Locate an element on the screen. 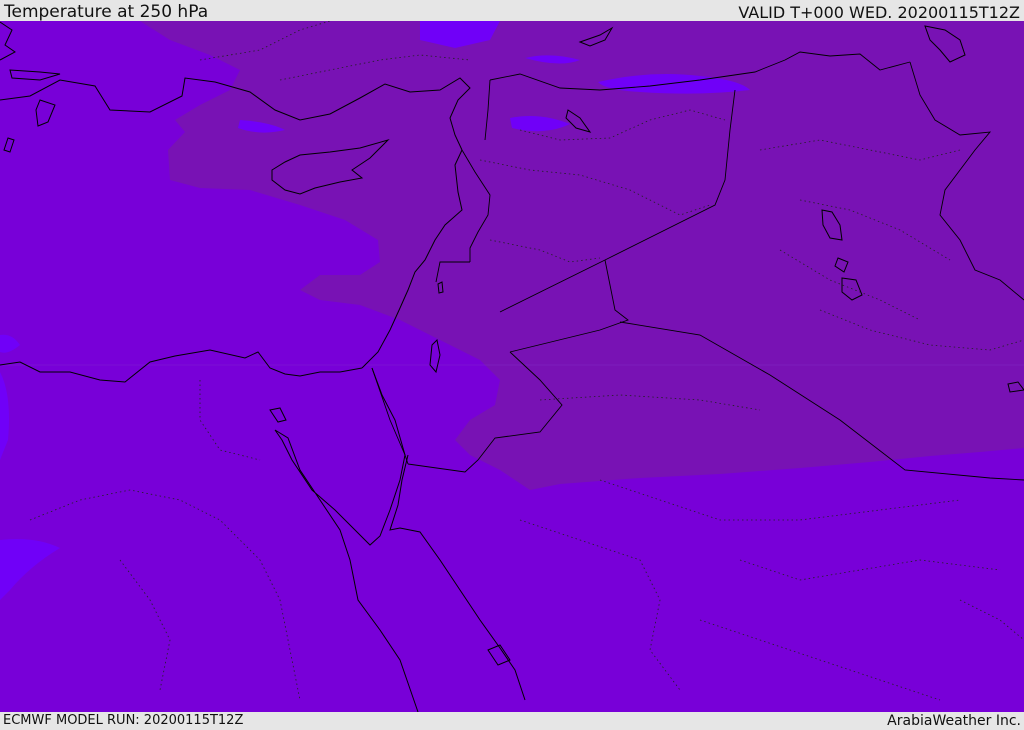 This screenshot has width=1024, height=730. brand-credit: ArabiaWeather Inc. is located at coordinates (954, 721).